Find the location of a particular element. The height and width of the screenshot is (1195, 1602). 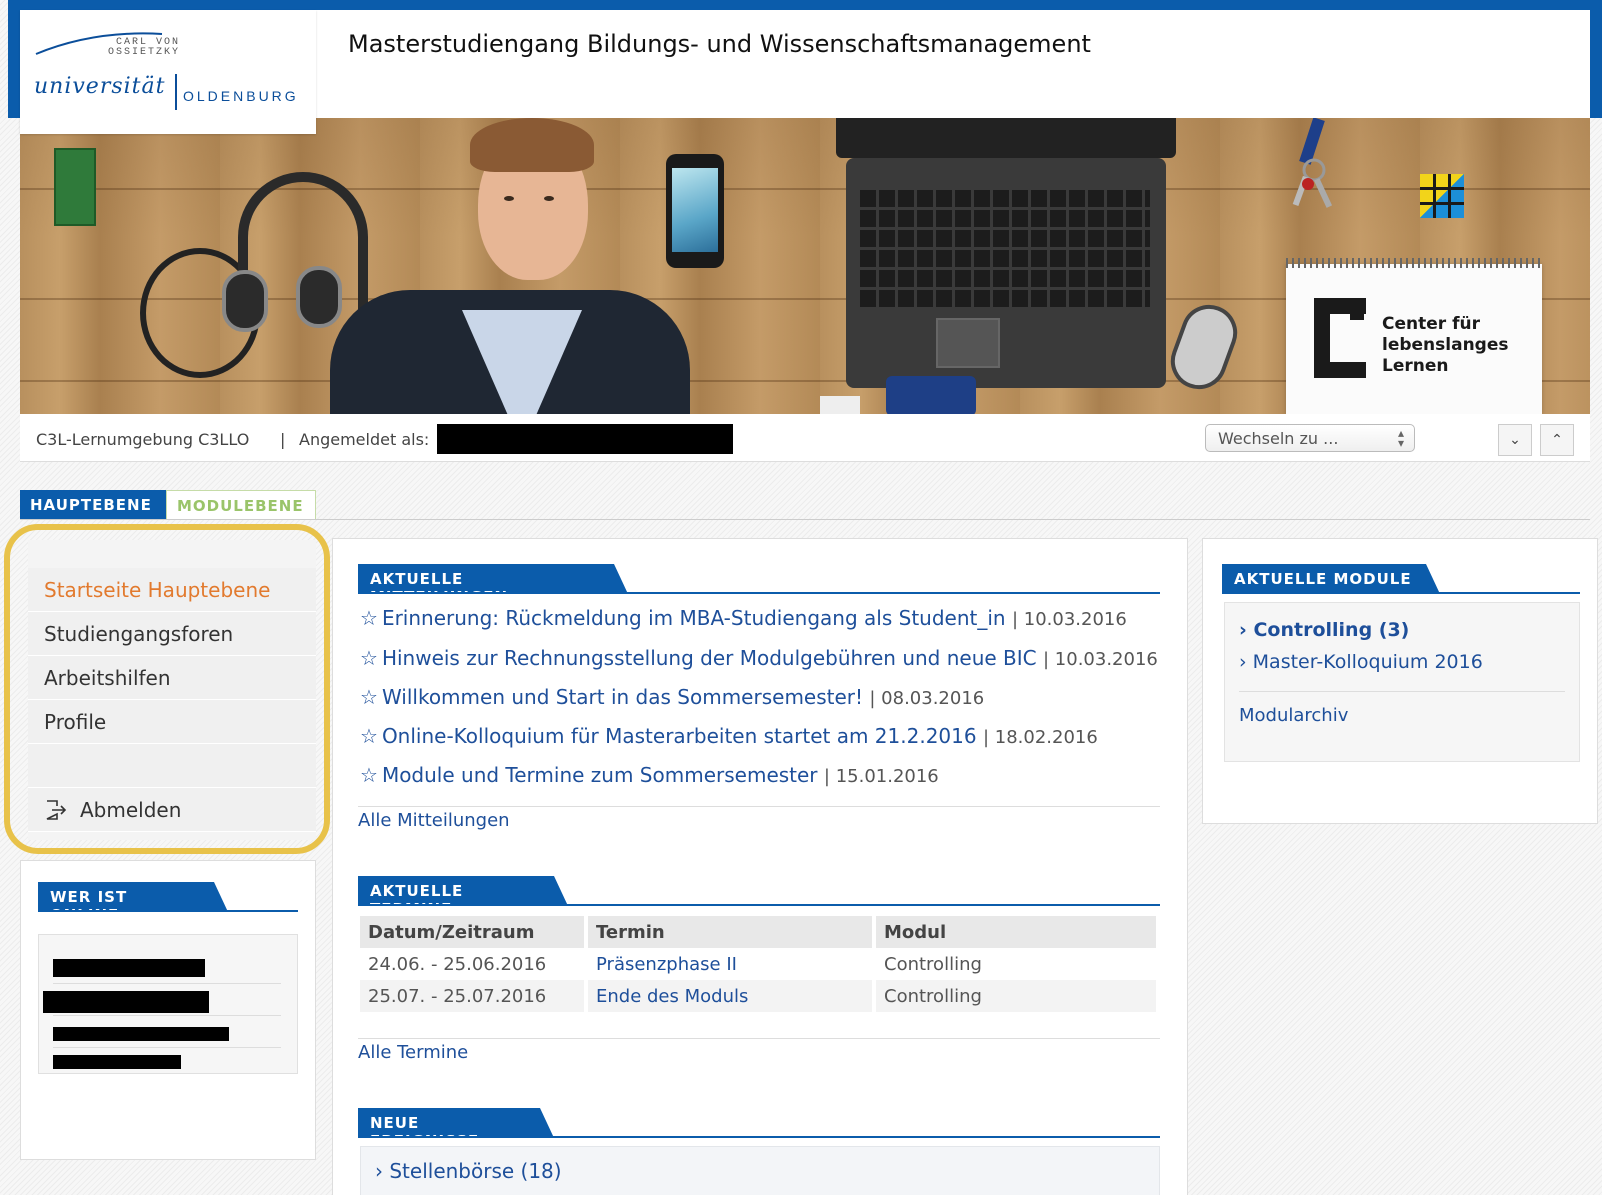

c3l-logo-text: Center für lebenslanges Lernen is located at coordinates (1445, 345).